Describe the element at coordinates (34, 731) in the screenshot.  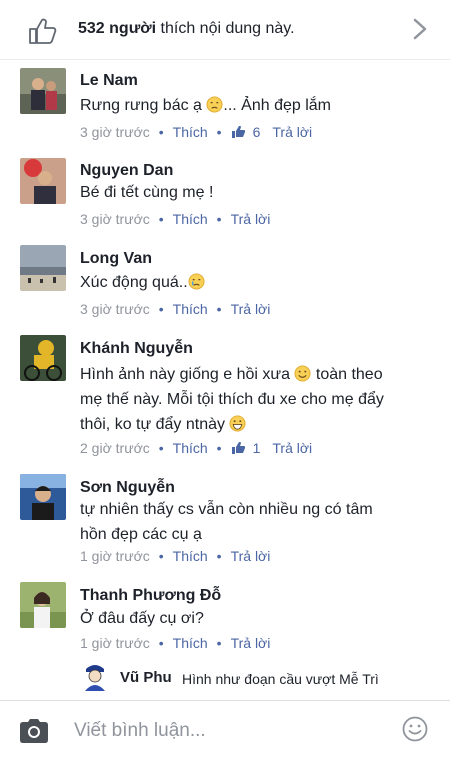
I see `camera-icon` at that location.